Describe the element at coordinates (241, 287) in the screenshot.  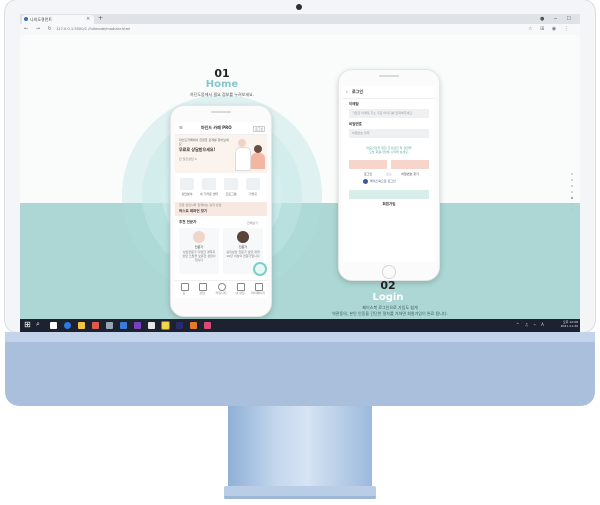
I see `my-counsel-icon` at that location.